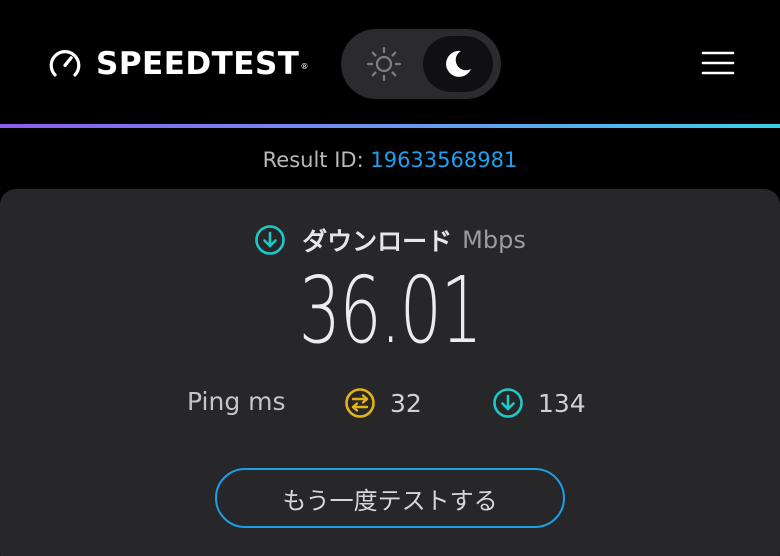 The image size is (780, 556). What do you see at coordinates (508, 403) in the screenshot?
I see `ping-download-icon` at bounding box center [508, 403].